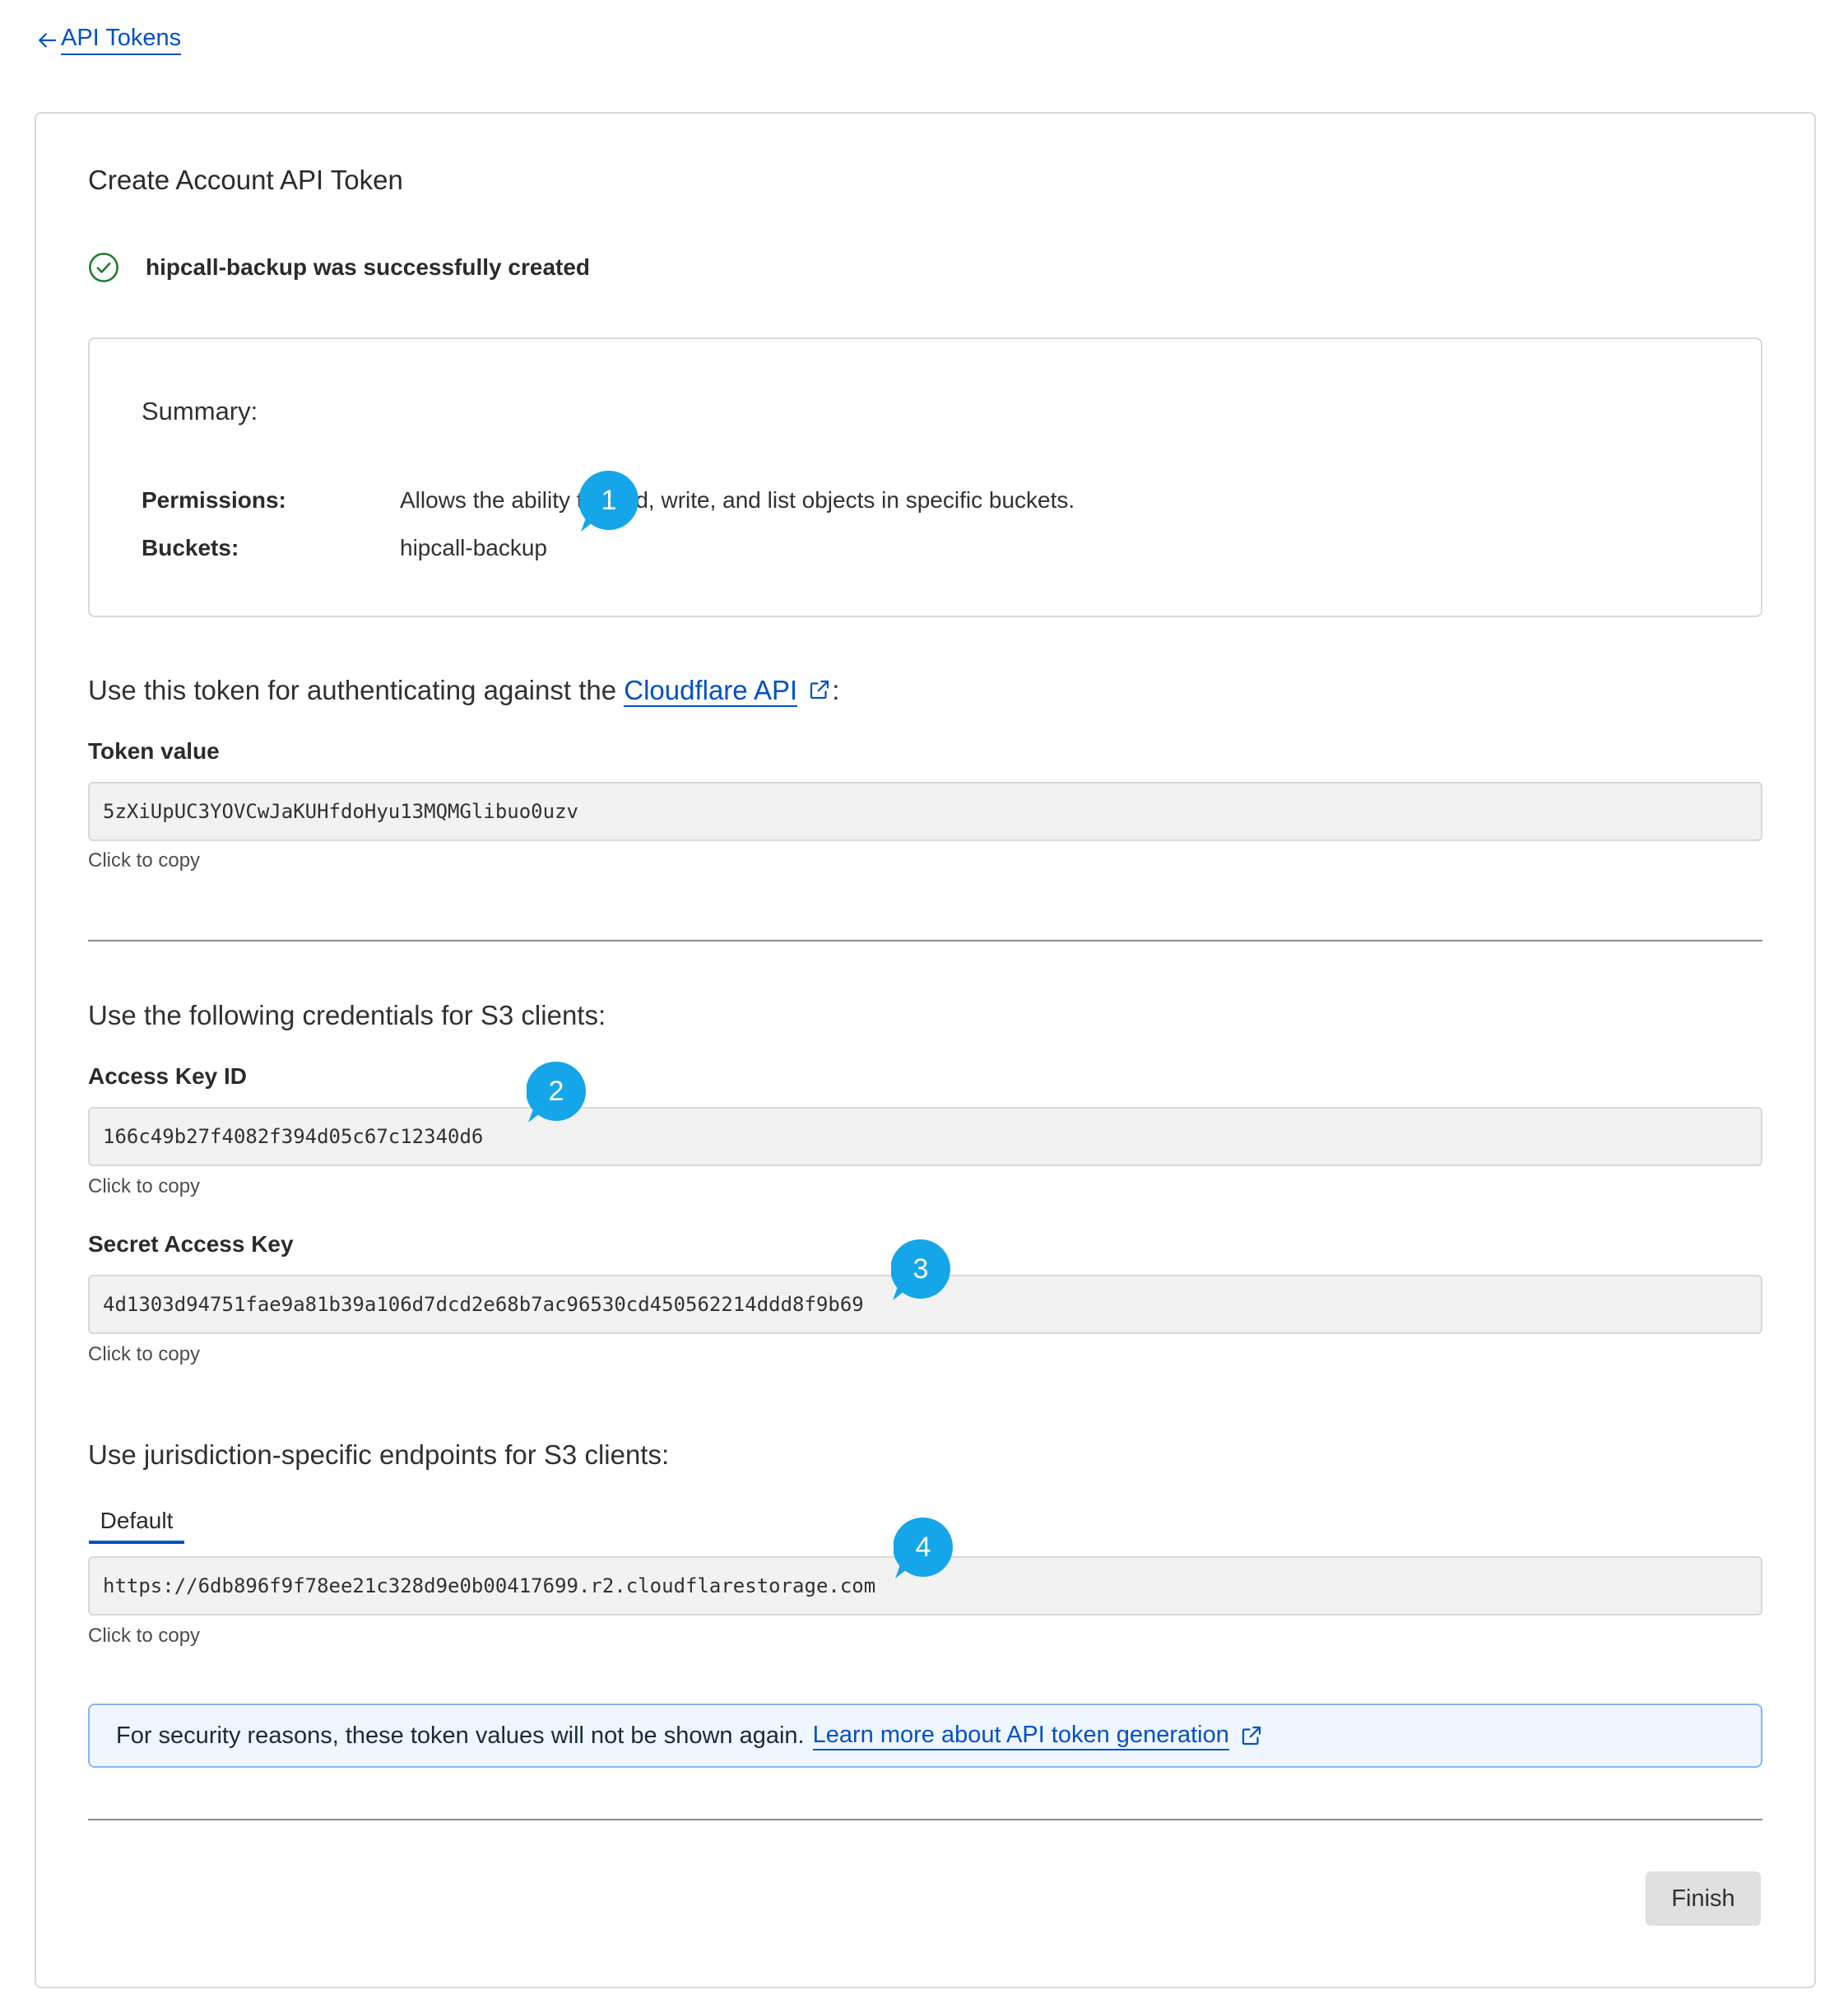 This screenshot has width=1848, height=2013. Describe the element at coordinates (1020, 1736) in the screenshot. I see `learn-more-link: Learn more about API token generation` at that location.